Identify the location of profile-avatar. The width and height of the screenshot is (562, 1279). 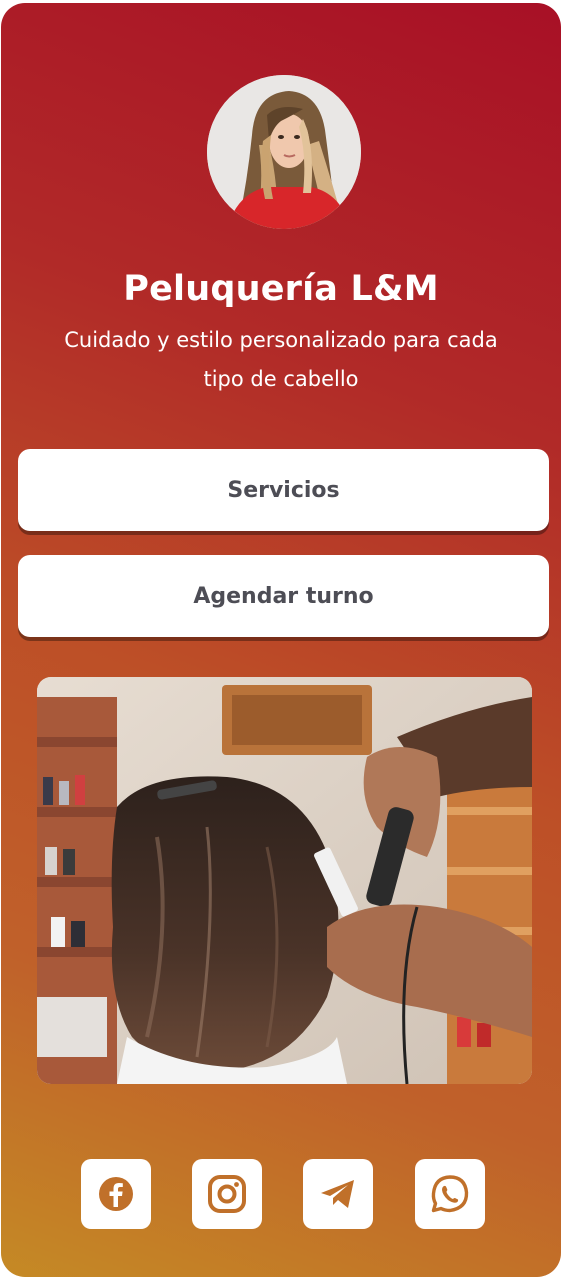
(284, 152).